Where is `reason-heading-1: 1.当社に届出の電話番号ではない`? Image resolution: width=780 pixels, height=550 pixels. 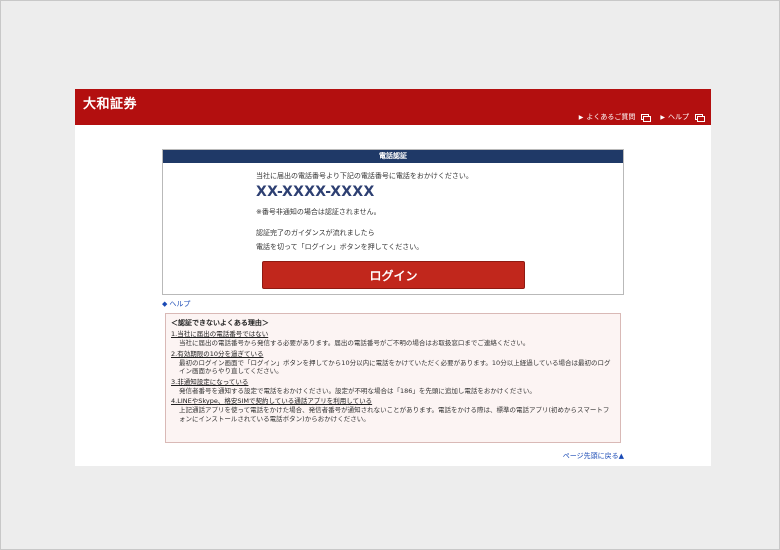 reason-heading-1: 1.当社に届出の電話番号ではない is located at coordinates (393, 334).